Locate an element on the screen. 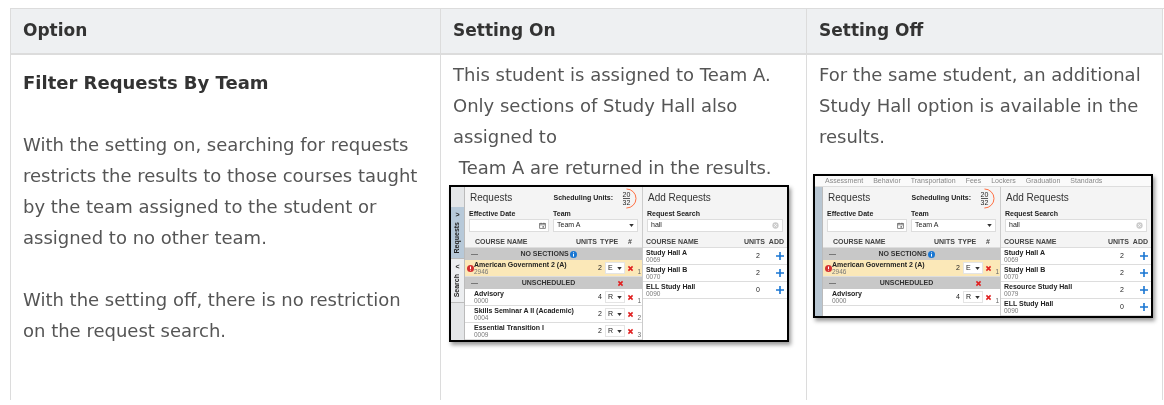  option-title: Filter Requests By Team is located at coordinates (146, 83).